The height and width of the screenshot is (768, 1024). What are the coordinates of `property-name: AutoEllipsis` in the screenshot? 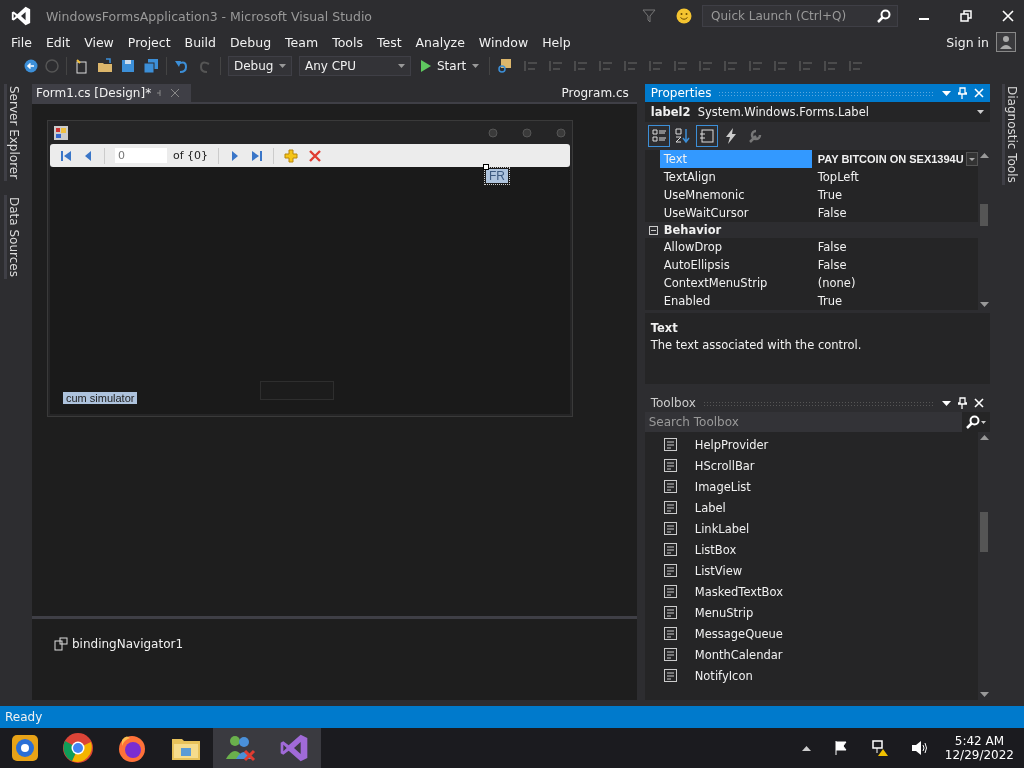 It's located at (735, 265).